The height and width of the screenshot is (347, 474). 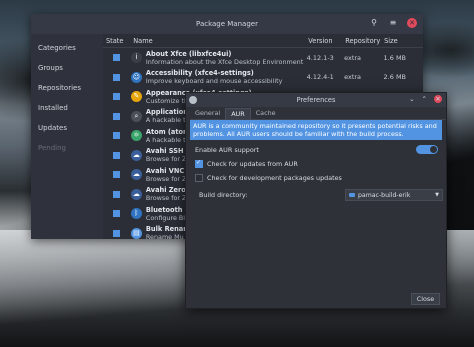 What do you see at coordinates (316, 149) in the screenshot?
I see `enable-aur-row: Enable AUR support` at bounding box center [316, 149].